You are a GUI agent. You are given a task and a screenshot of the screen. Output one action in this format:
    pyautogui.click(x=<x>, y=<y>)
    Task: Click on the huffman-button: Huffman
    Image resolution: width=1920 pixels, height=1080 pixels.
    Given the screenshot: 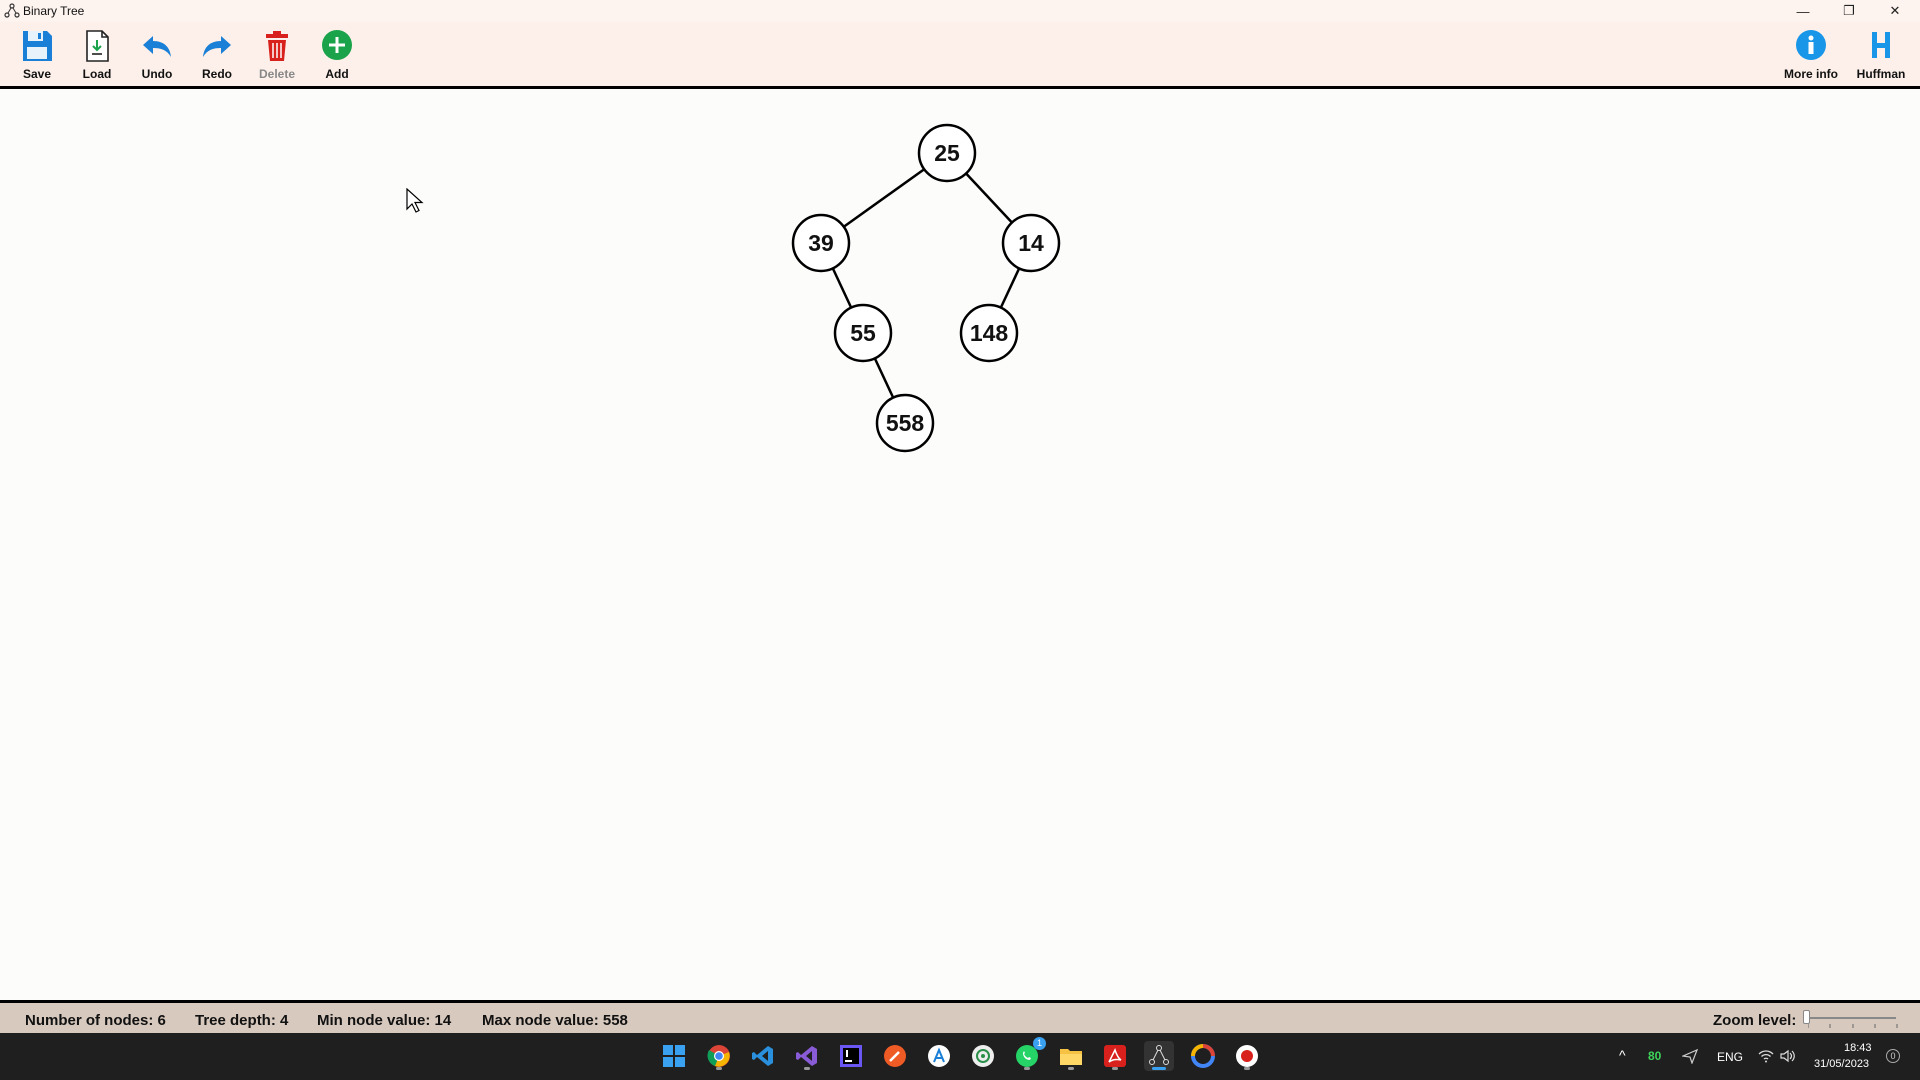 What is the action you would take?
    pyautogui.click(x=1881, y=56)
    